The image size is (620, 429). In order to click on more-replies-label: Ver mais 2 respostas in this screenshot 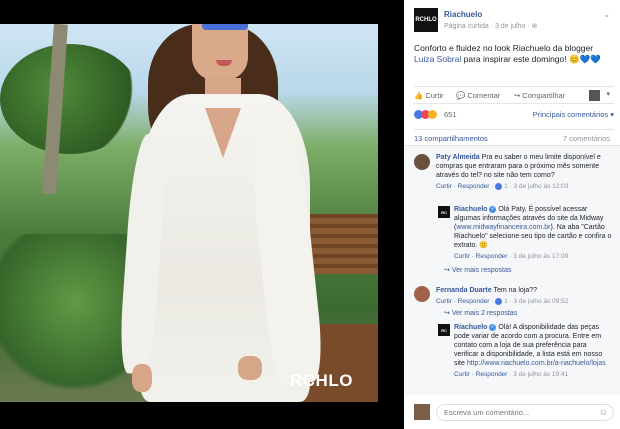, I will do `click(484, 313)`.